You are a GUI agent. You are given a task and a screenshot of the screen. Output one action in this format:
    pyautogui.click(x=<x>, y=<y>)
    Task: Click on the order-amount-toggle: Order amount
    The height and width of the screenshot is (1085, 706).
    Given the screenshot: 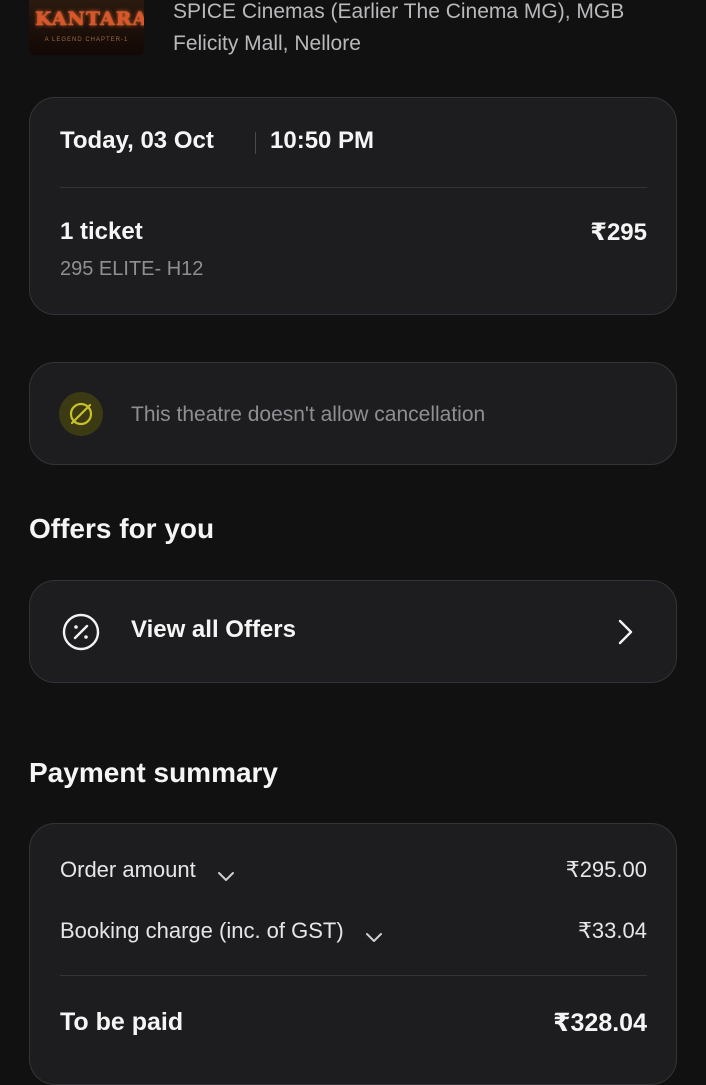 What is the action you would take?
    pyautogui.click(x=148, y=870)
    